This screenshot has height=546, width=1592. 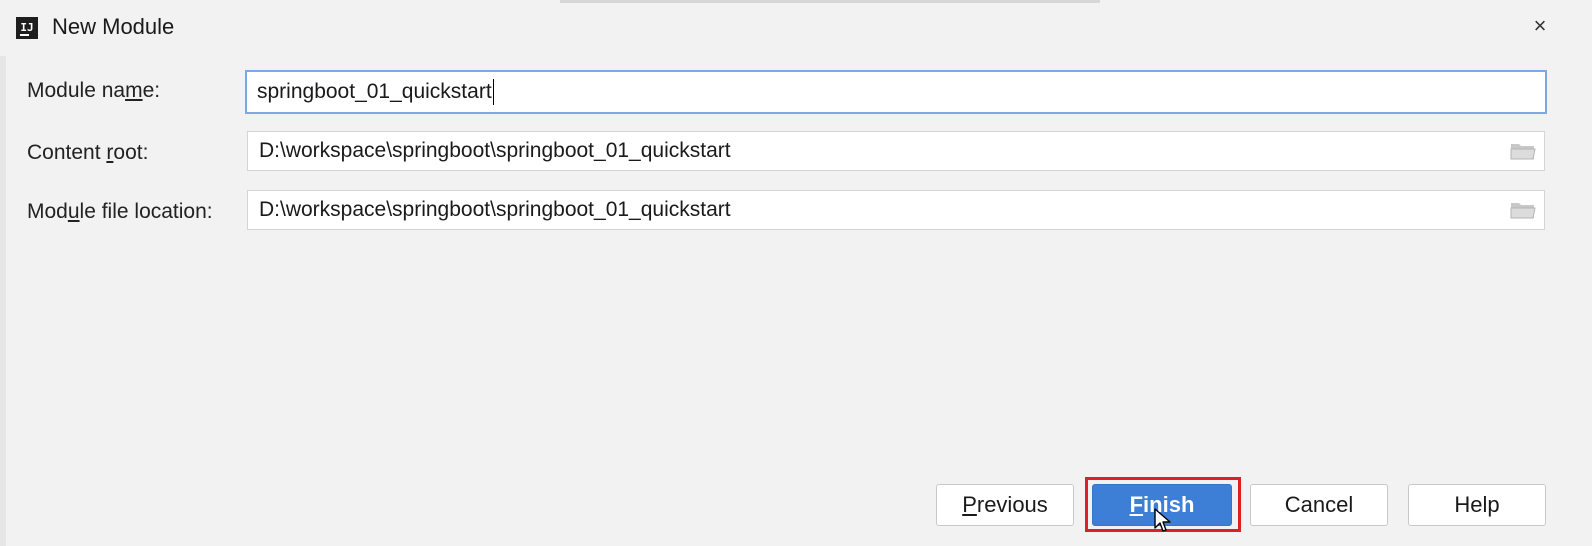 I want to click on close-button: ×, so click(x=1540, y=26).